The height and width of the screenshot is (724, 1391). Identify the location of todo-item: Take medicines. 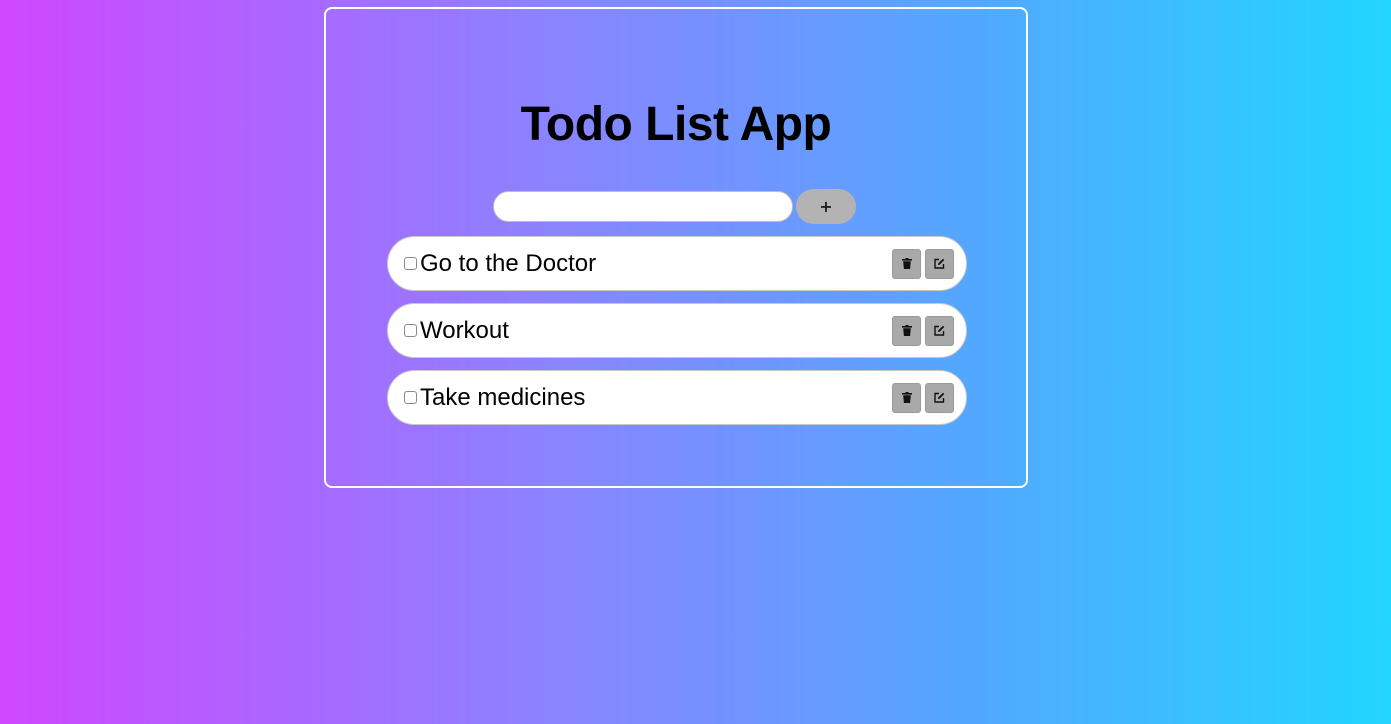
(677, 397).